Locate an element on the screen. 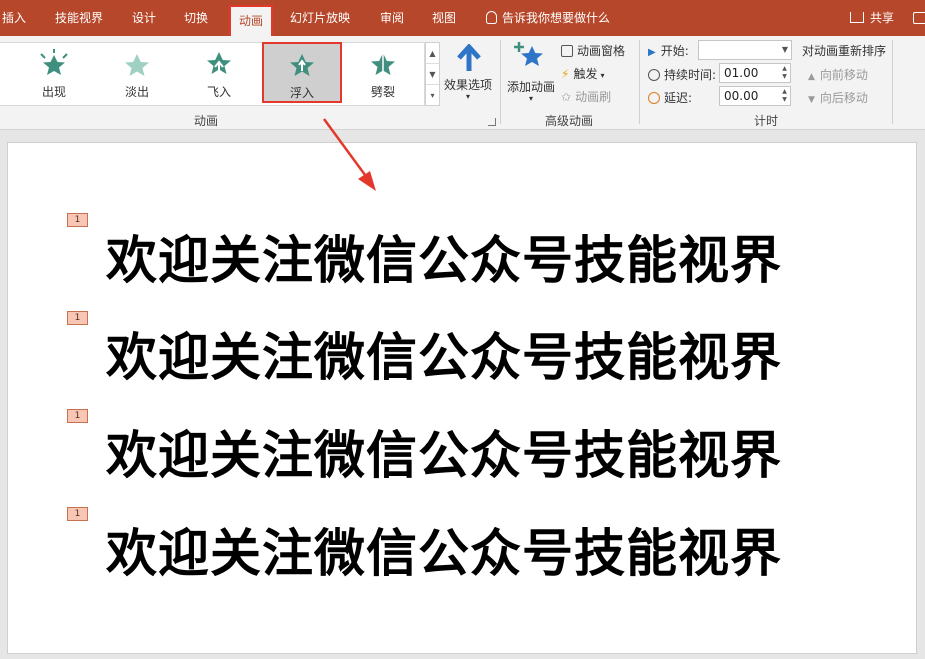 The height and width of the screenshot is (659, 925). tab-slideshow: 幻灯片放映 is located at coordinates (320, 18).